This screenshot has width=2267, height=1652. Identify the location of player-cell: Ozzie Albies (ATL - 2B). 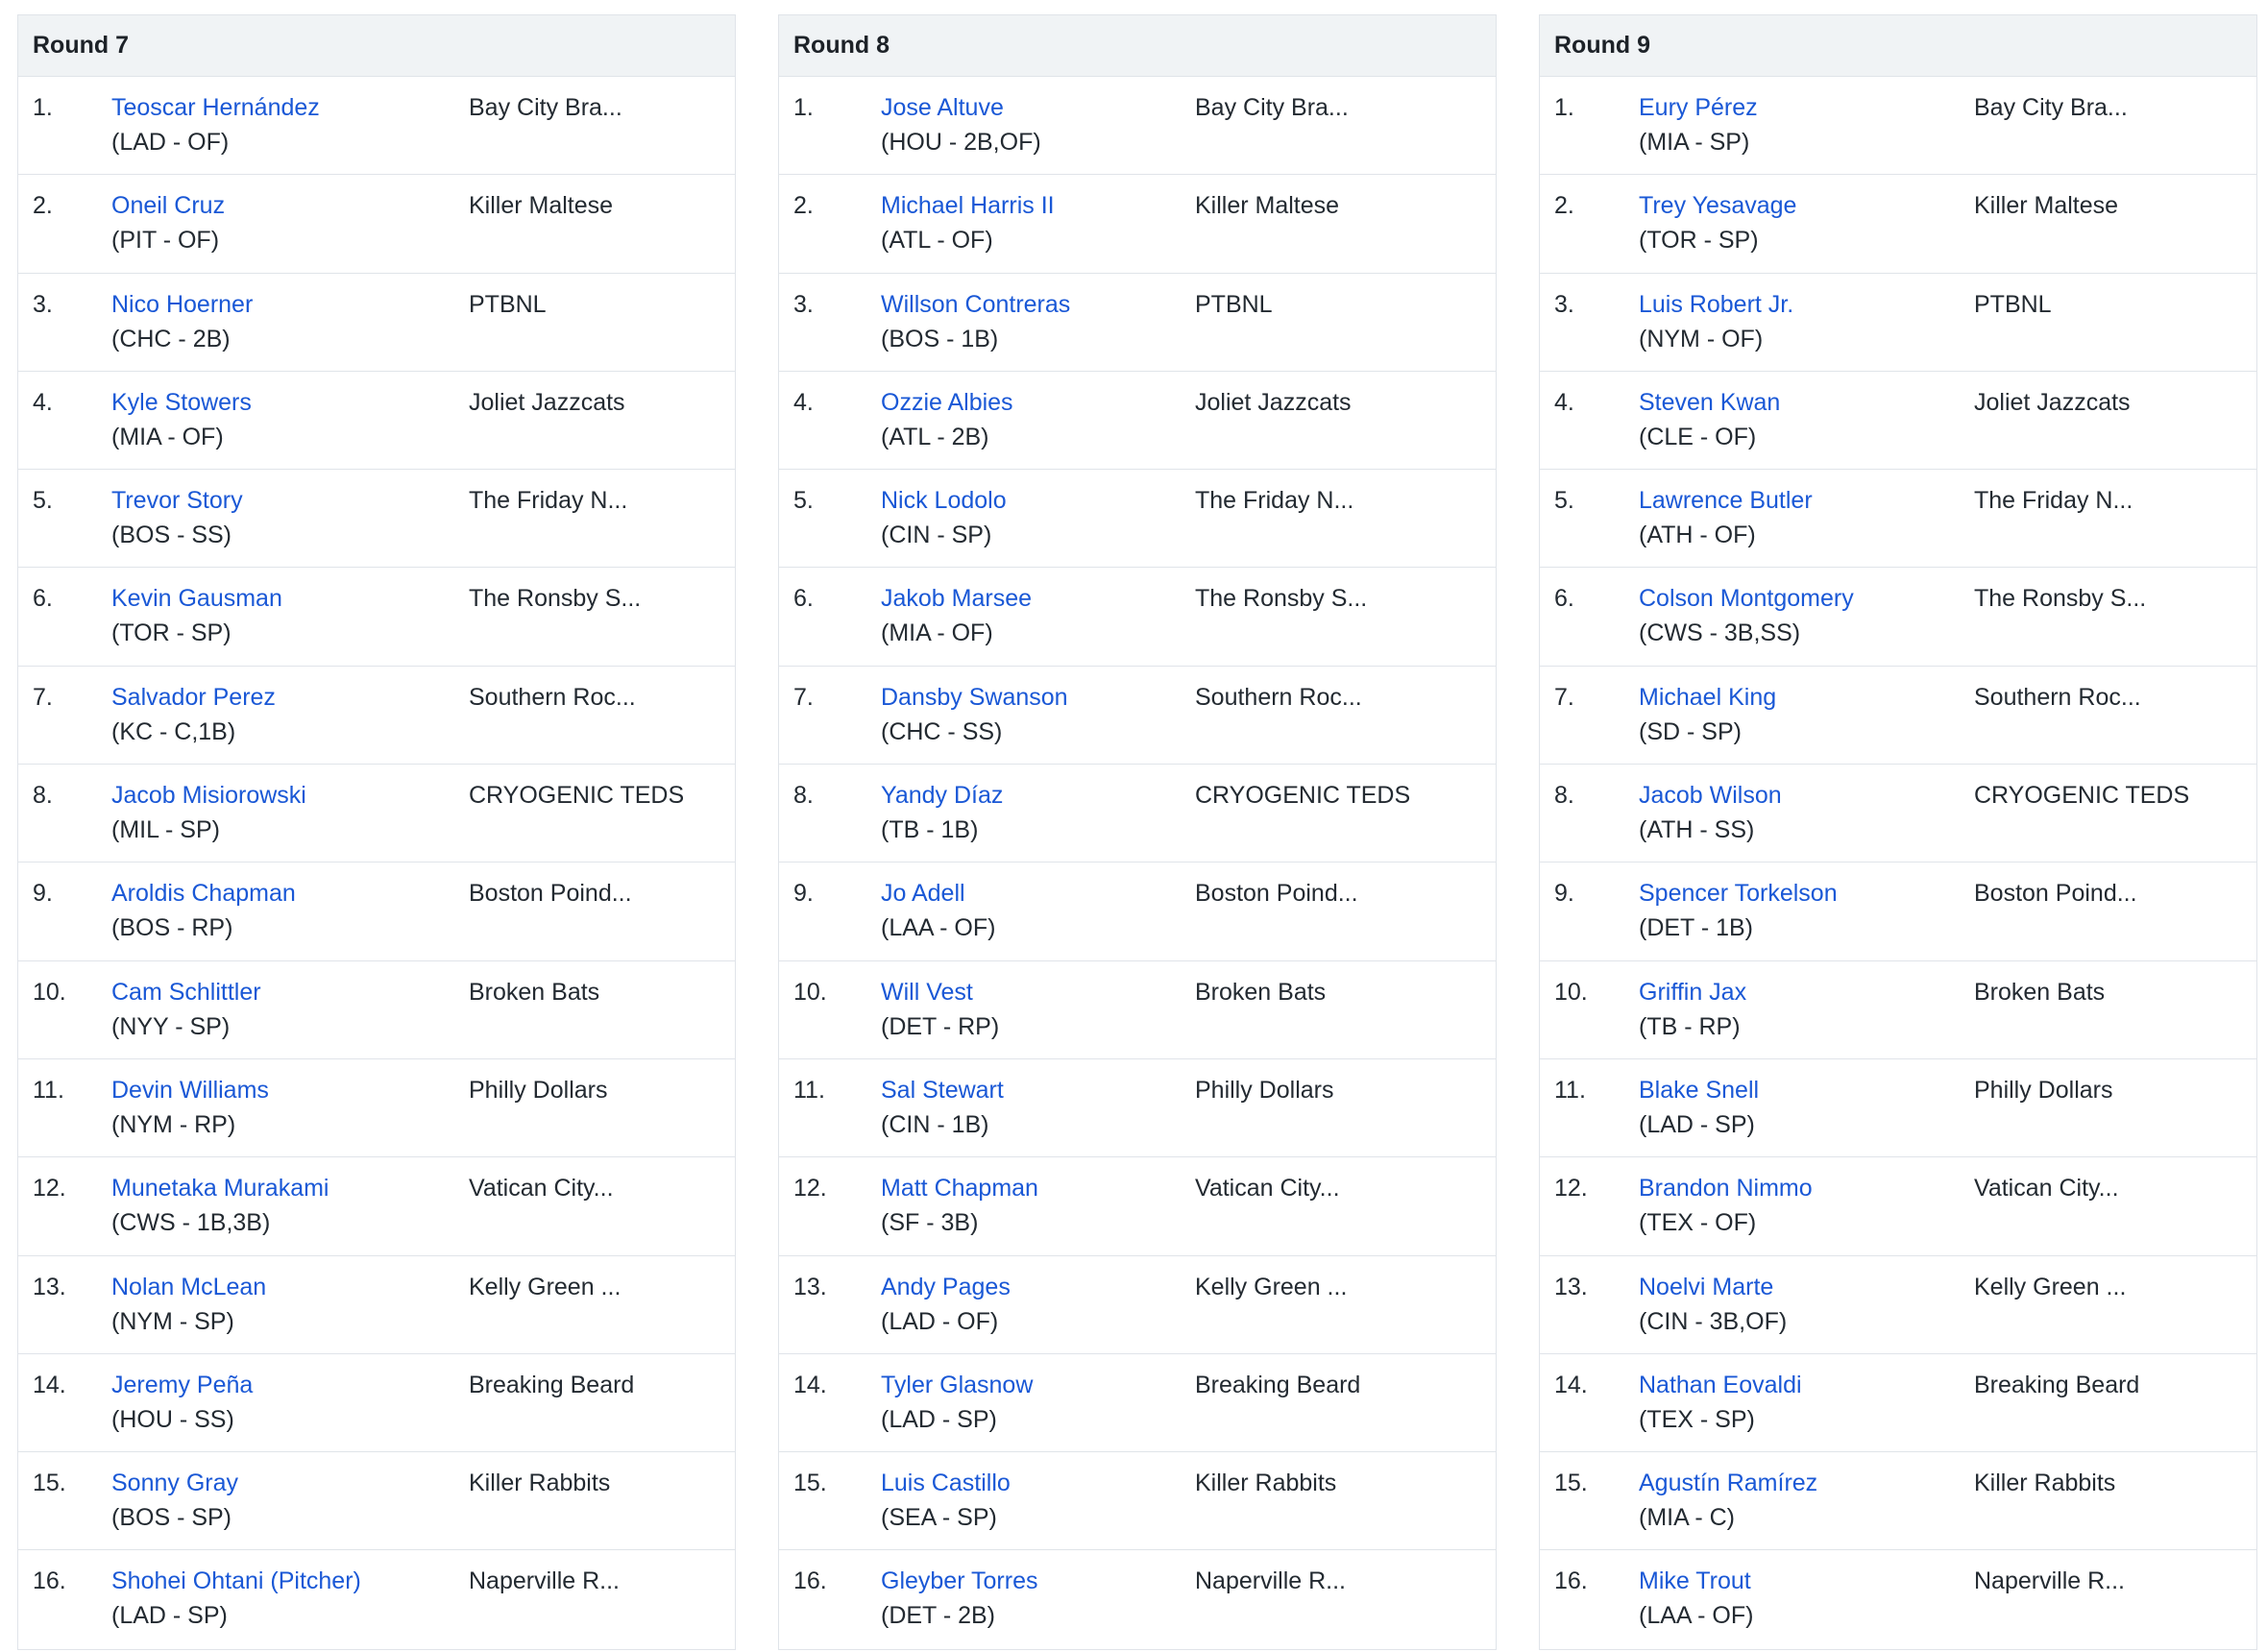
(947, 419).